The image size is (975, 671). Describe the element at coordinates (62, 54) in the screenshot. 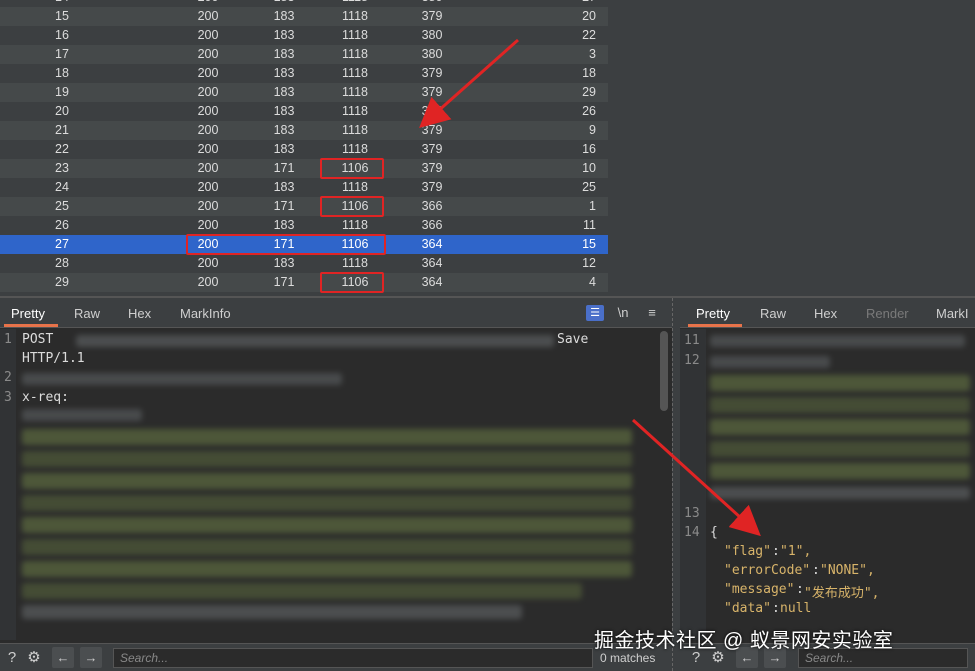

I see `table-cell: 17` at that location.